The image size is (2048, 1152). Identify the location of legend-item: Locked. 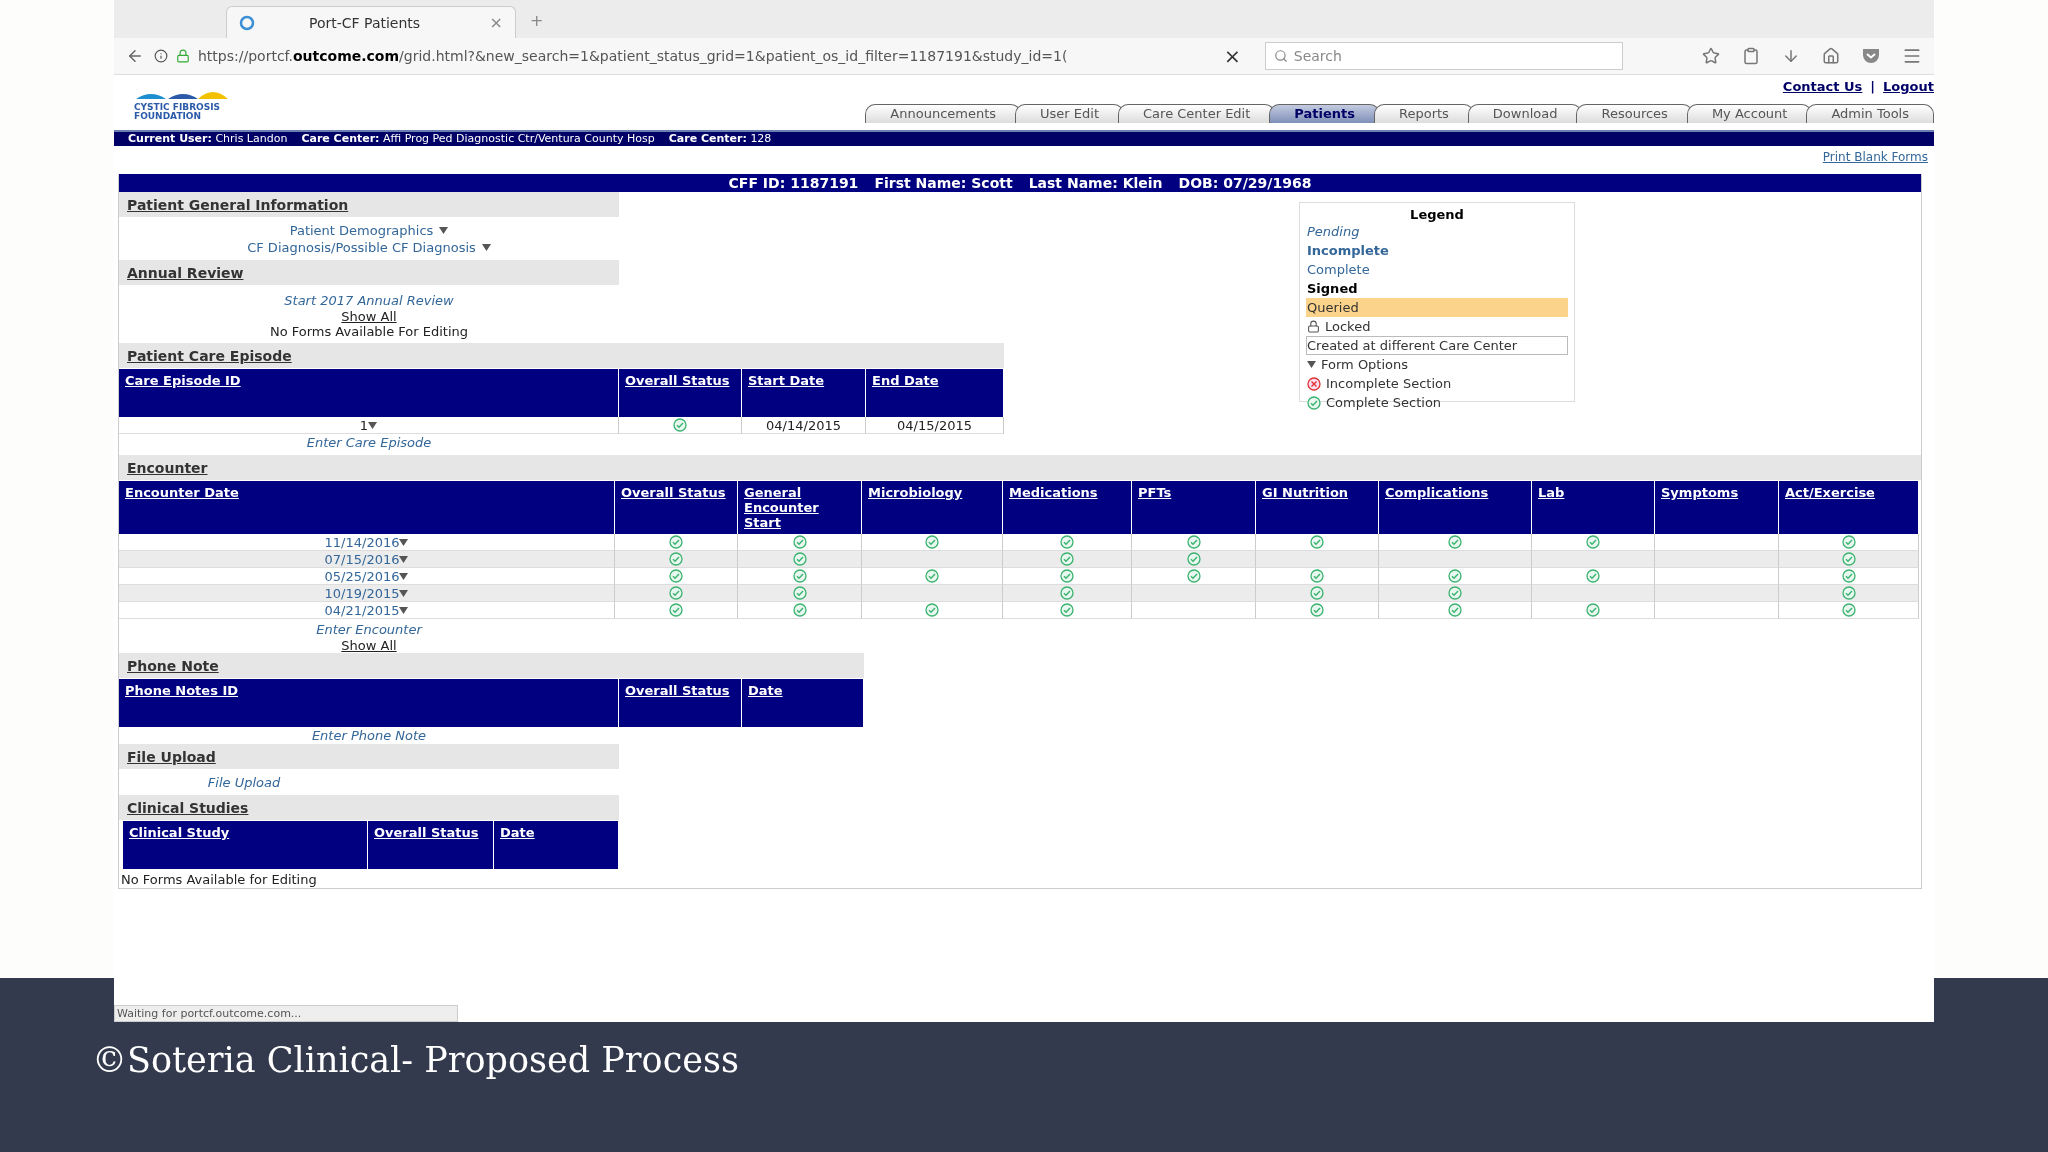
(1437, 326).